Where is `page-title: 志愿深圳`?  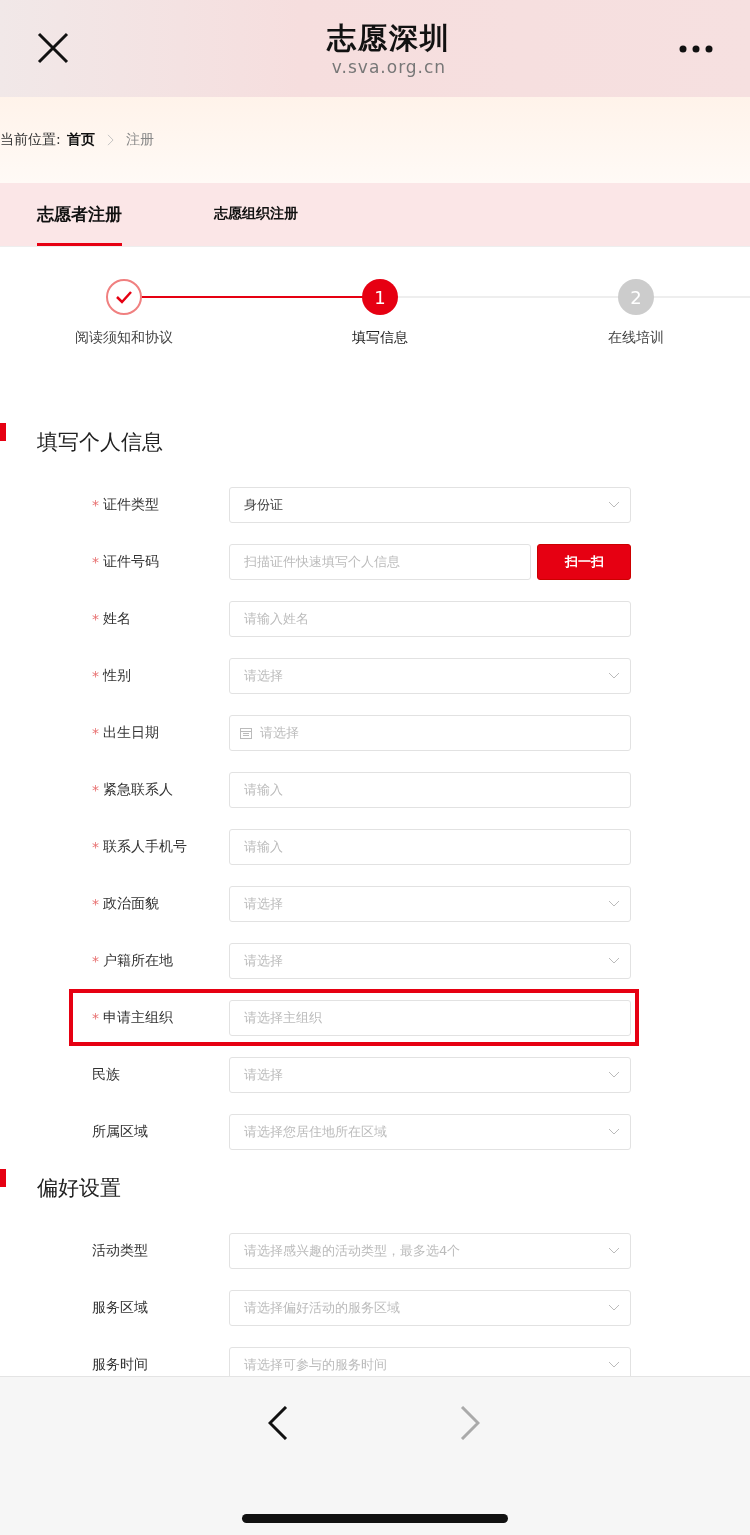
page-title: 志愿深圳 is located at coordinates (389, 37).